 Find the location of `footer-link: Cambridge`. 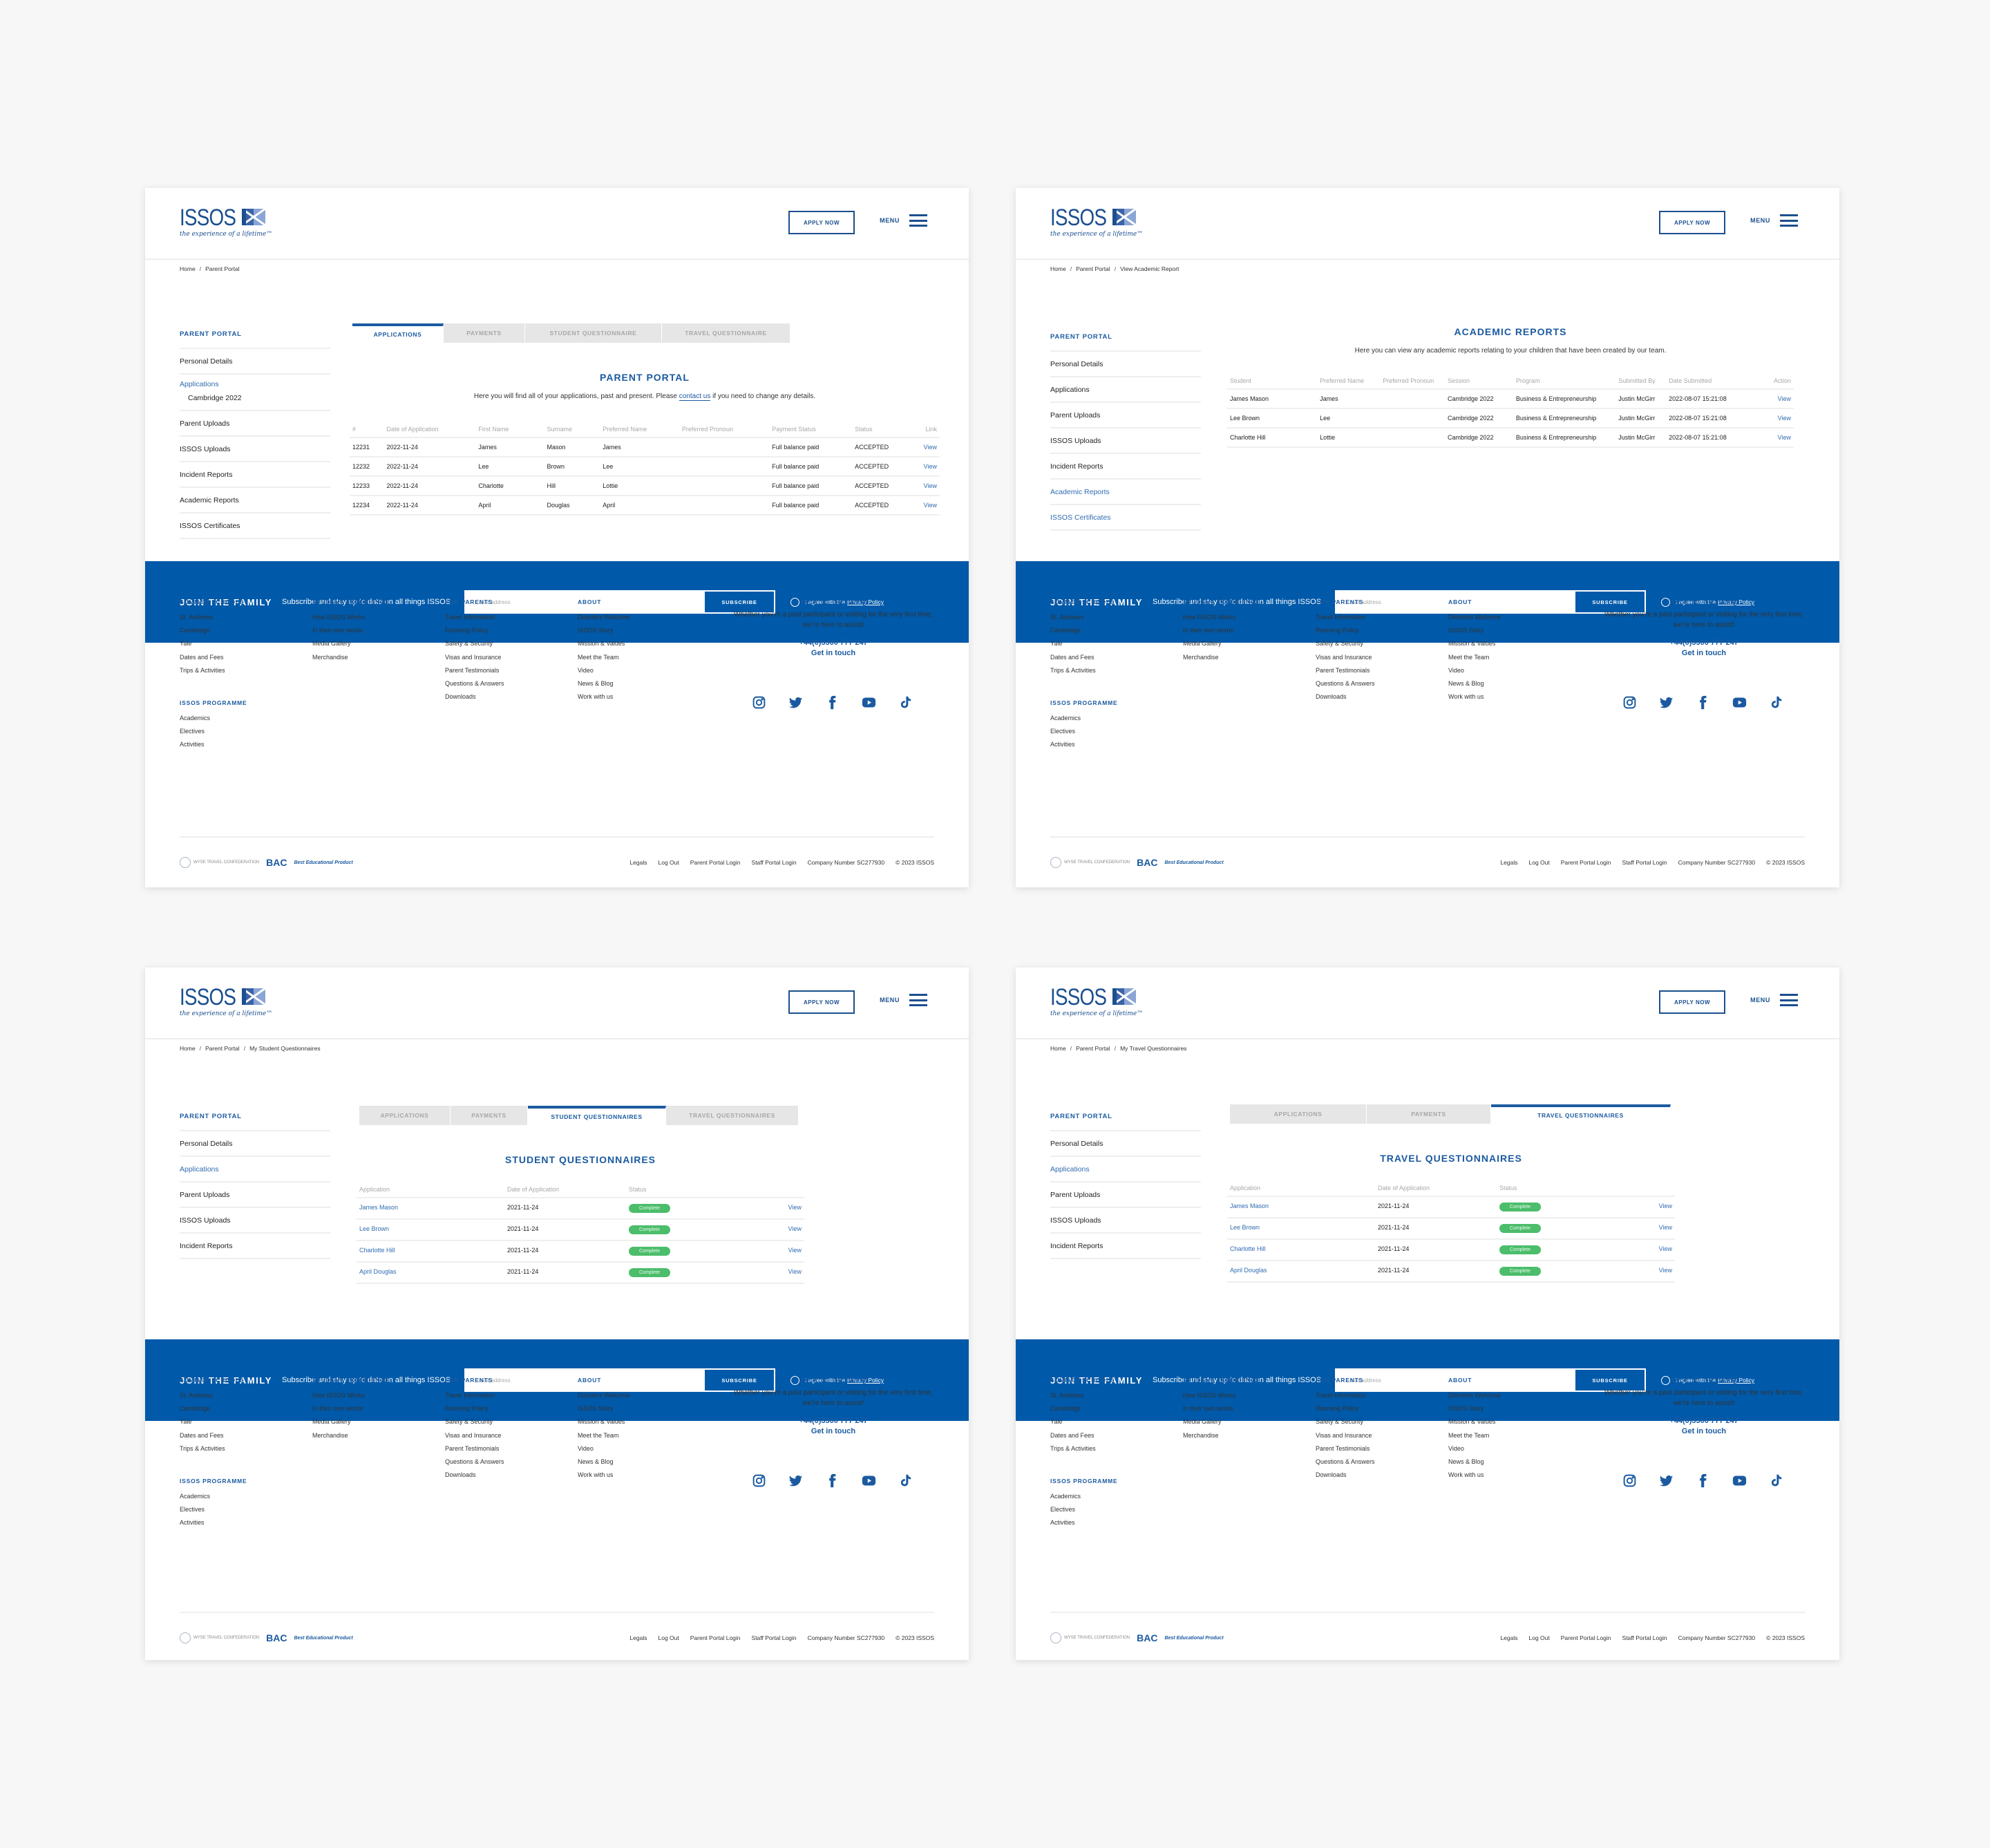

footer-link: Cambridge is located at coordinates (1082, 1408).